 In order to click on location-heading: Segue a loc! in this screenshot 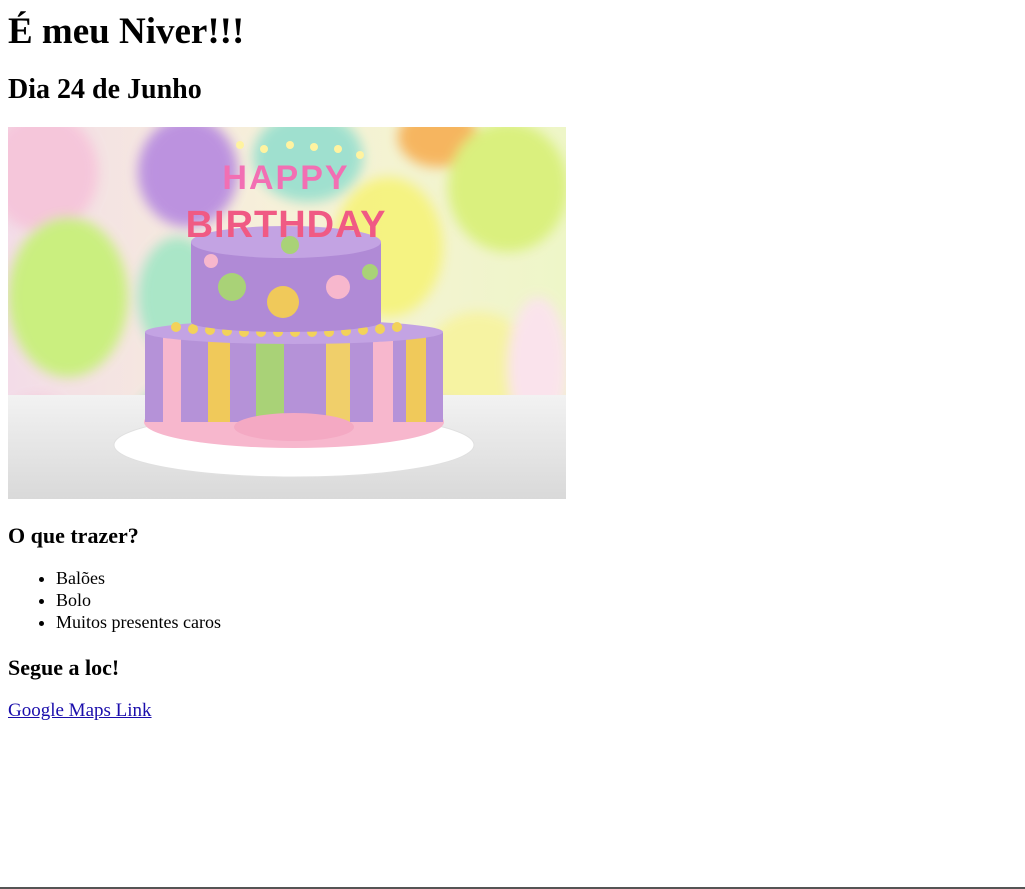, I will do `click(64, 667)`.